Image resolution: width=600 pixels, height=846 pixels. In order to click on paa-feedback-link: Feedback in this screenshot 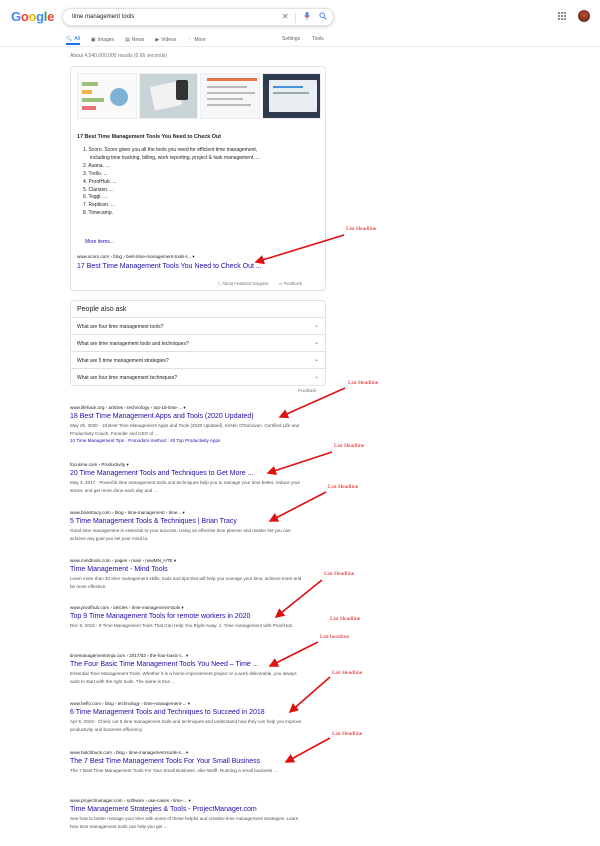, I will do `click(307, 390)`.